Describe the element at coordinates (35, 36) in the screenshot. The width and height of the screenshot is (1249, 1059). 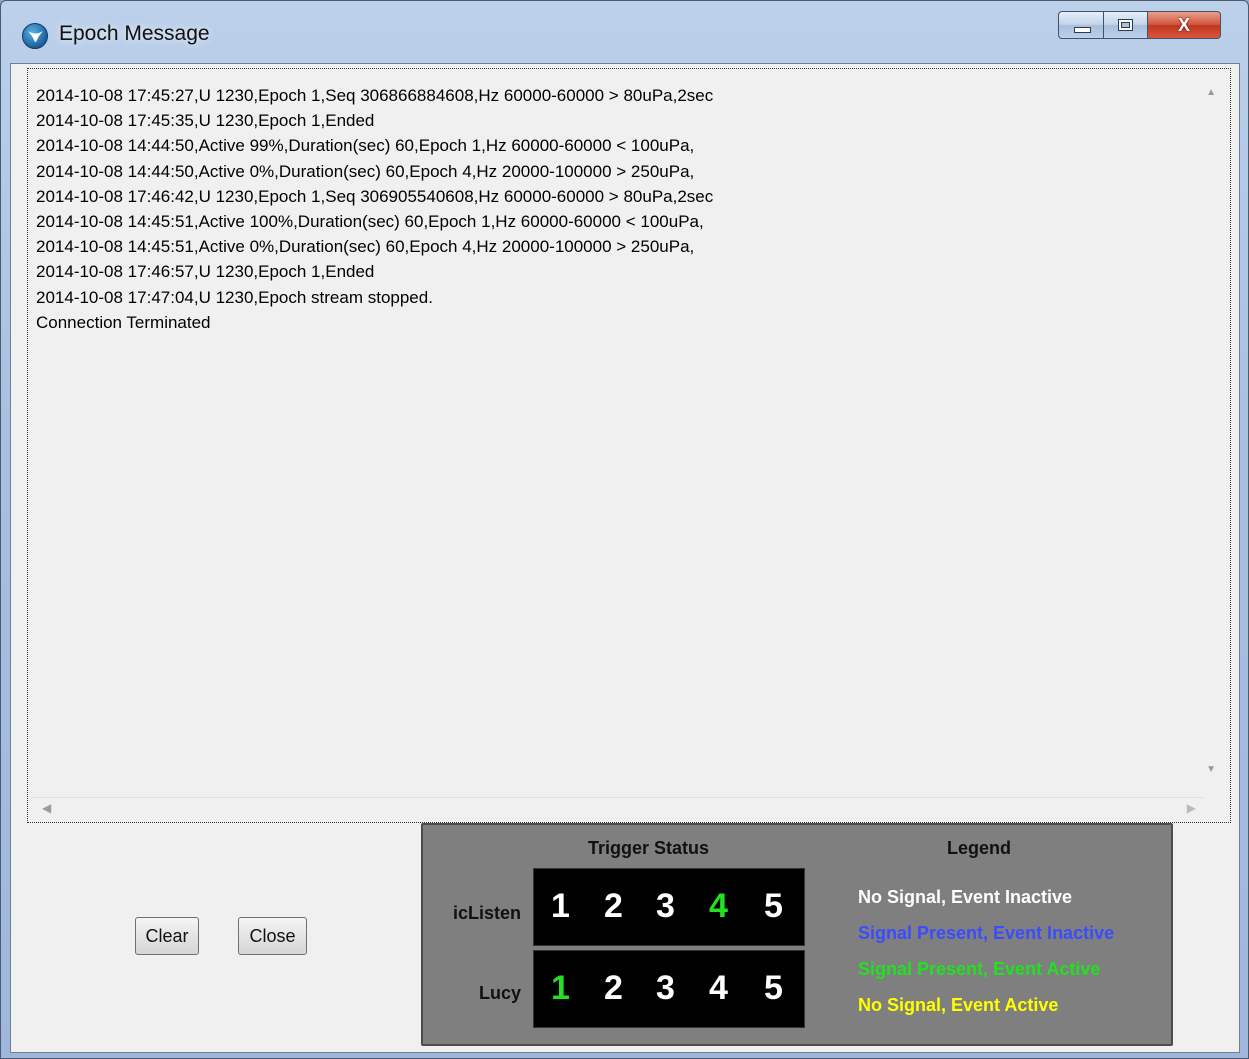
I see `app-logo-icon` at that location.